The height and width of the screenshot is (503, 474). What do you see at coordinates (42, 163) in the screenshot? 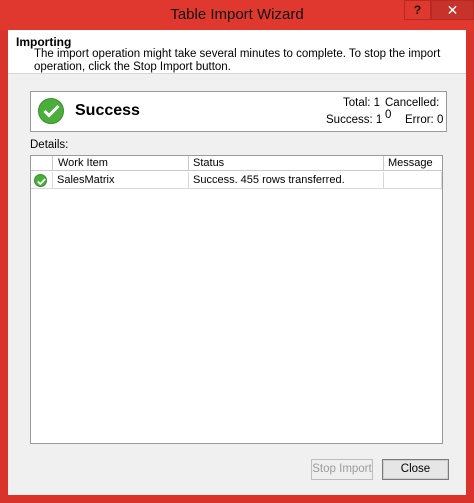
I see `column-header-icon` at bounding box center [42, 163].